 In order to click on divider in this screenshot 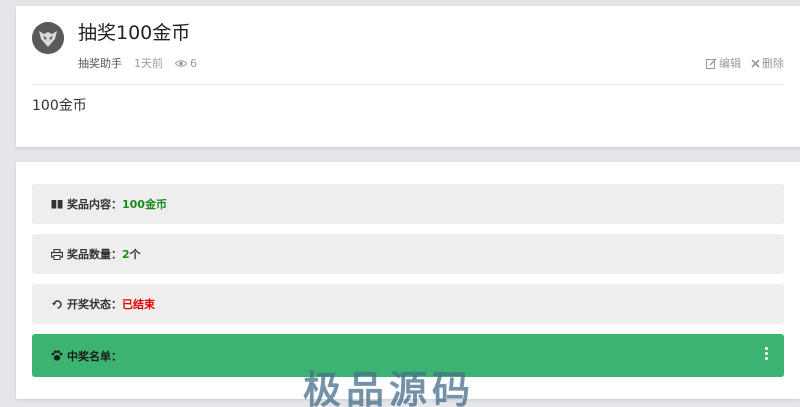, I will do `click(408, 84)`.